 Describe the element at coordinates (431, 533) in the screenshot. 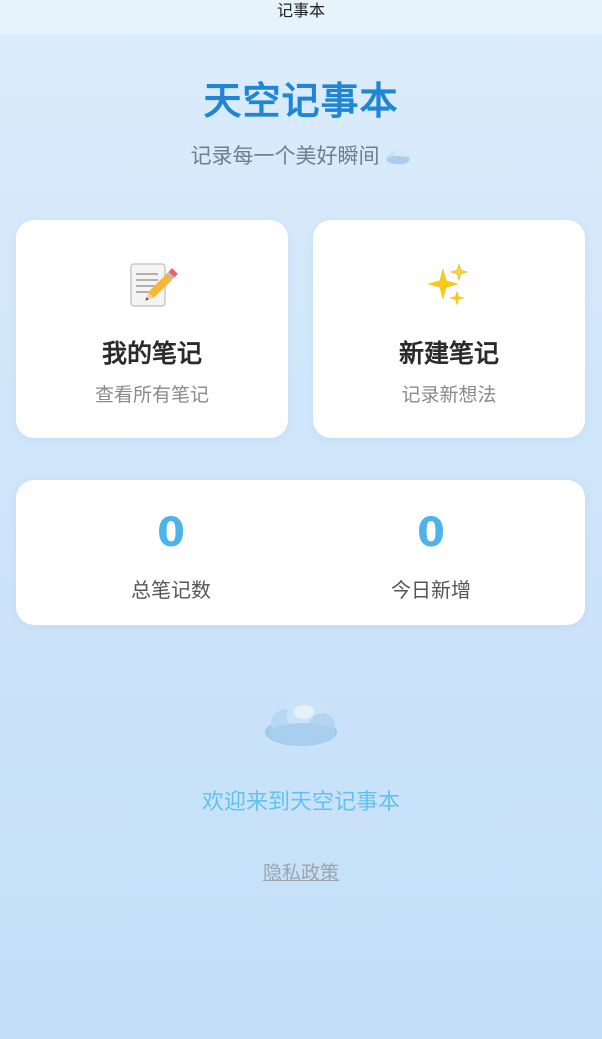

I see `stat-today-value: 0` at that location.